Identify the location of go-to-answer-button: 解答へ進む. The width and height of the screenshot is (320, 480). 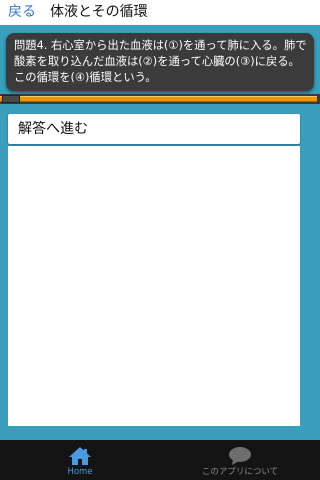
(154, 129).